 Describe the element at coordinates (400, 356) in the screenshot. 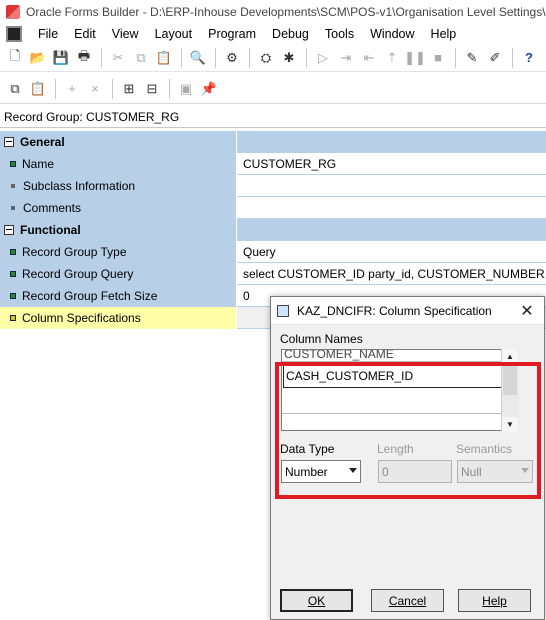

I see `list-item: CUSTOMER_NAME` at that location.